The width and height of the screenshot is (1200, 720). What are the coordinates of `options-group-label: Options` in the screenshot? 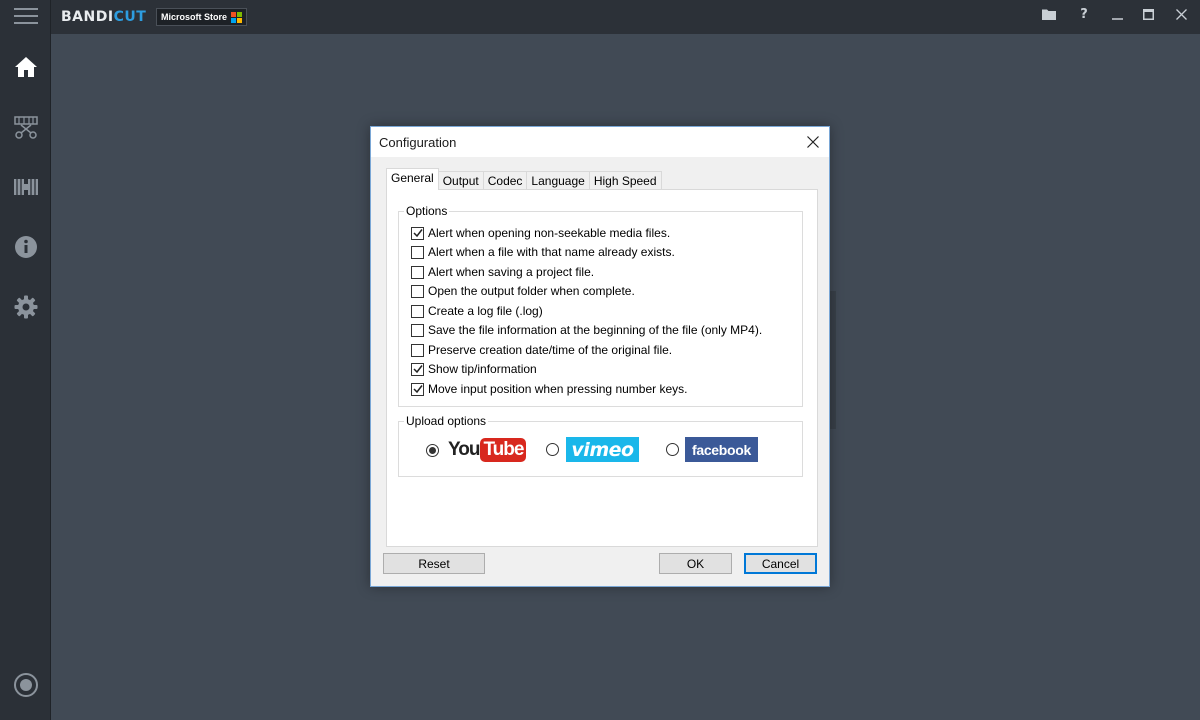 It's located at (427, 211).